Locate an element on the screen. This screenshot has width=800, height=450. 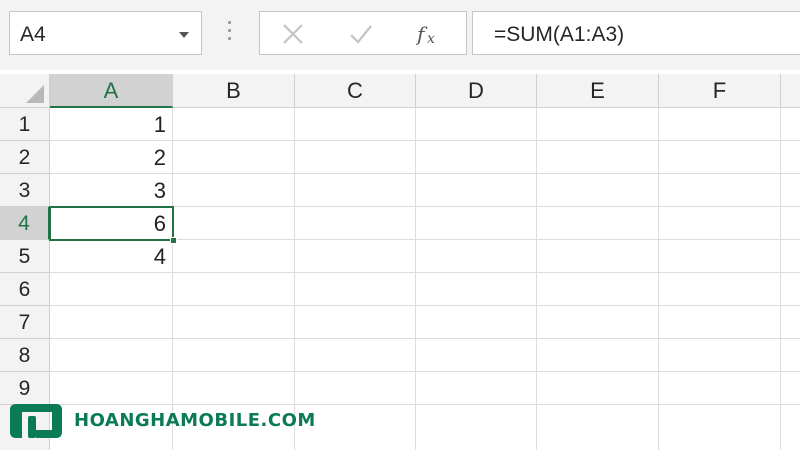
cell-b6 is located at coordinates (234, 289).